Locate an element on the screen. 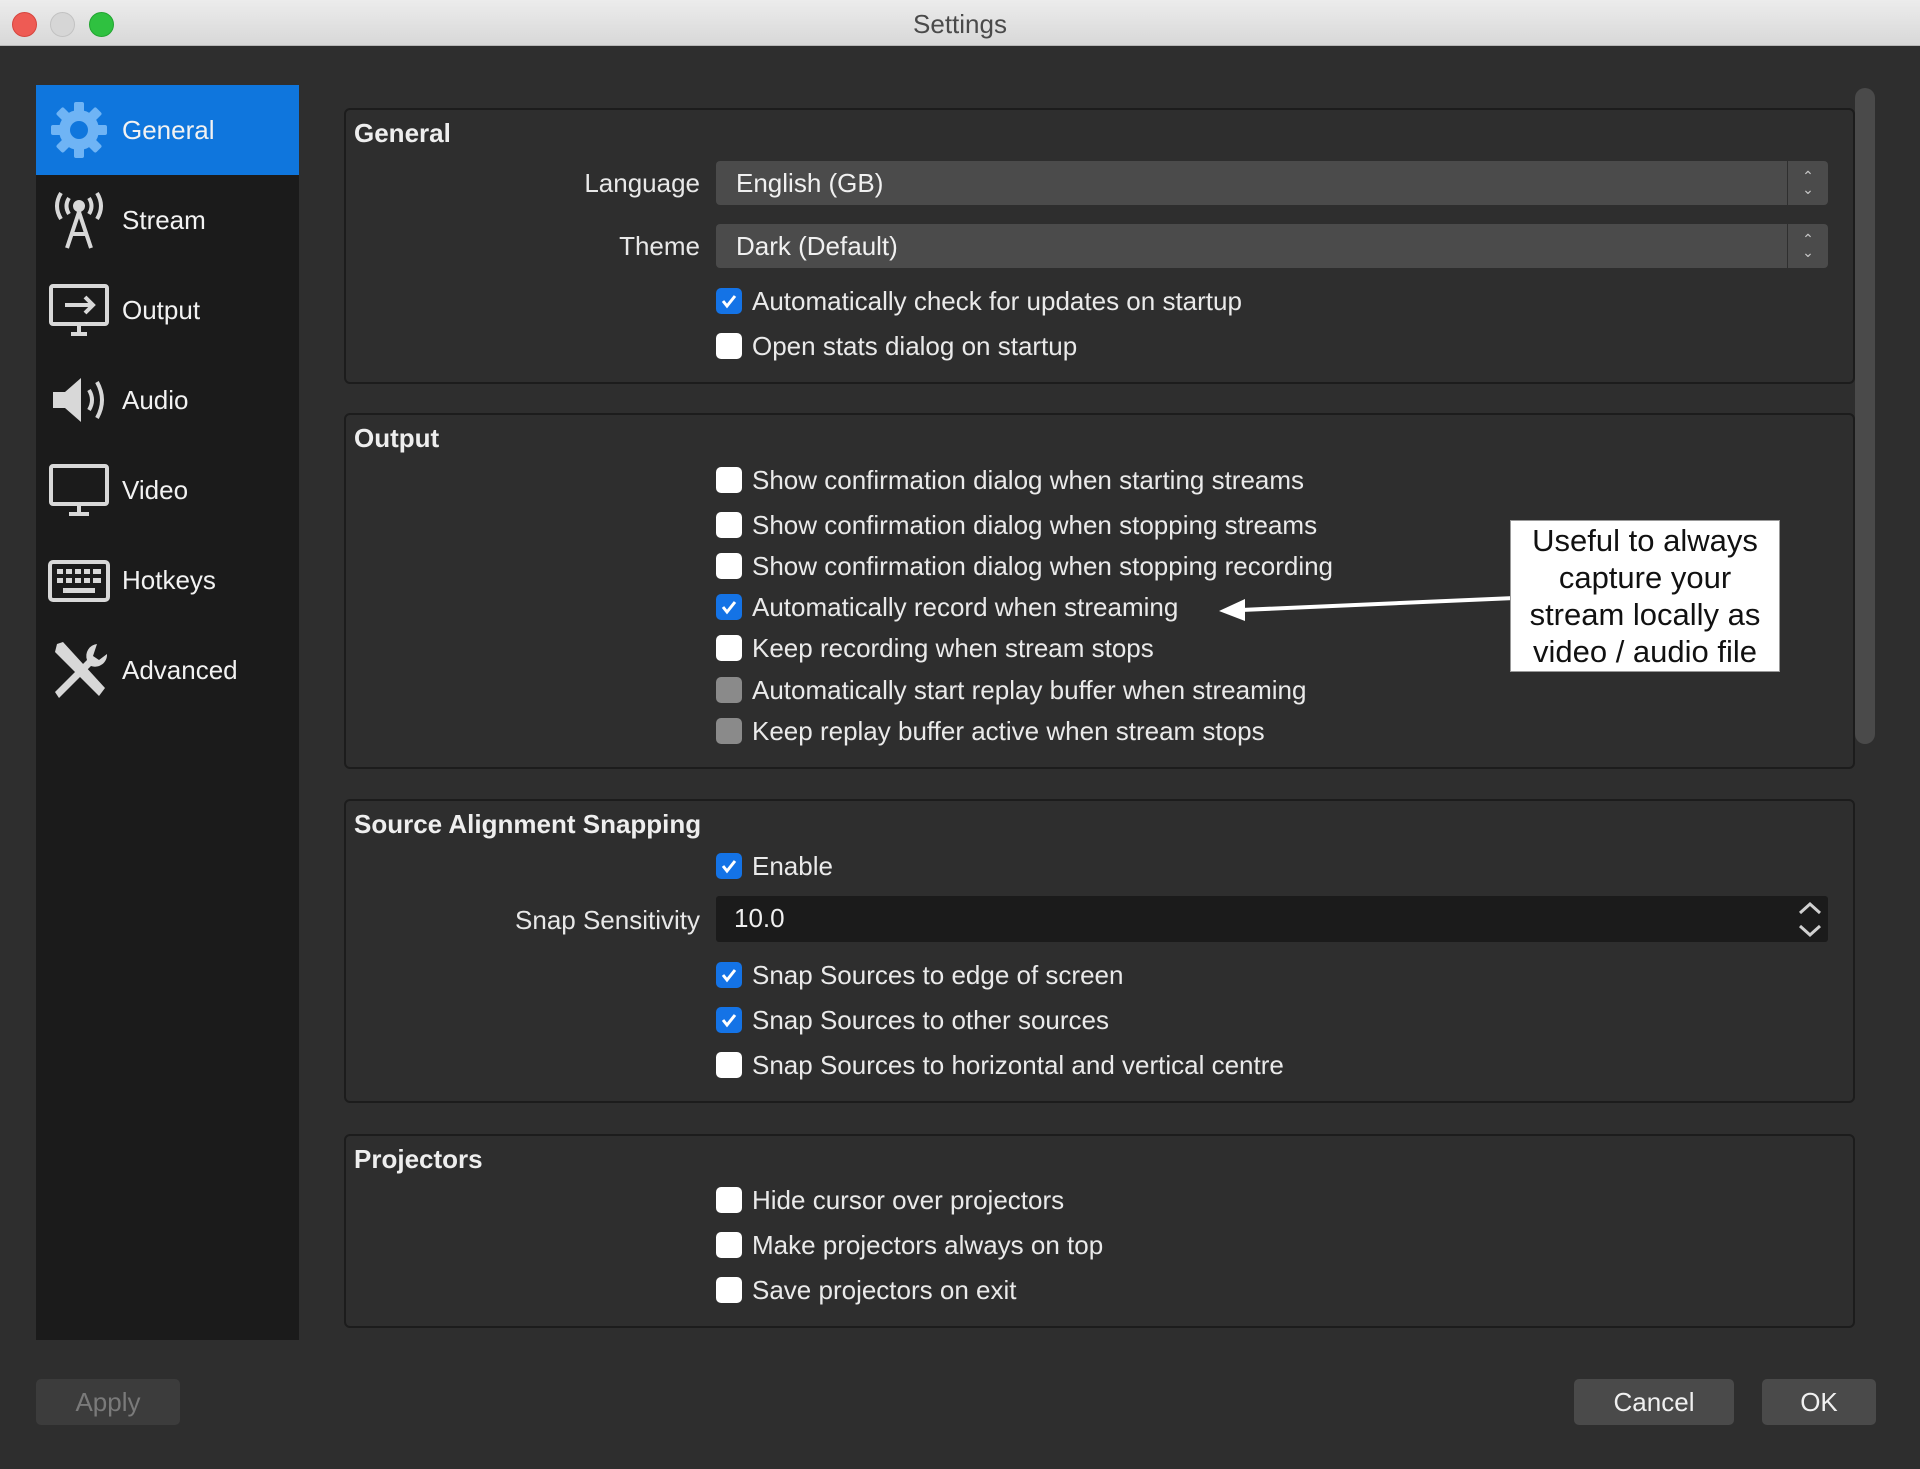 This screenshot has width=1920, height=1469. keep-recording-checkbox: Keep recording when stream stops is located at coordinates (935, 648).